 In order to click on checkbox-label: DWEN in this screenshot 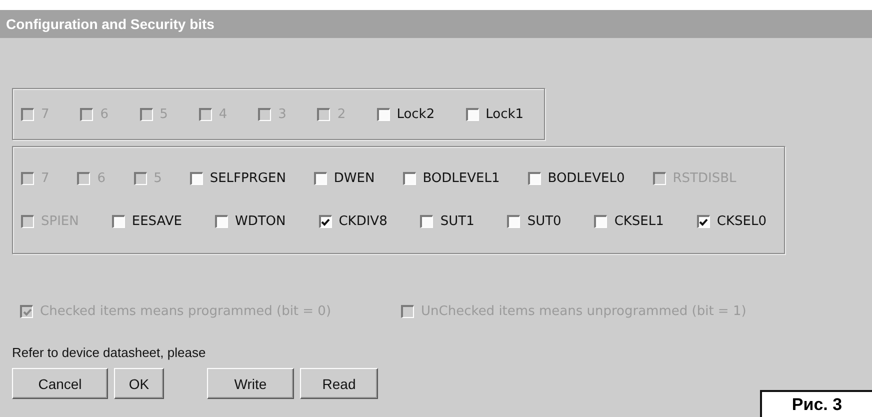, I will do `click(354, 178)`.